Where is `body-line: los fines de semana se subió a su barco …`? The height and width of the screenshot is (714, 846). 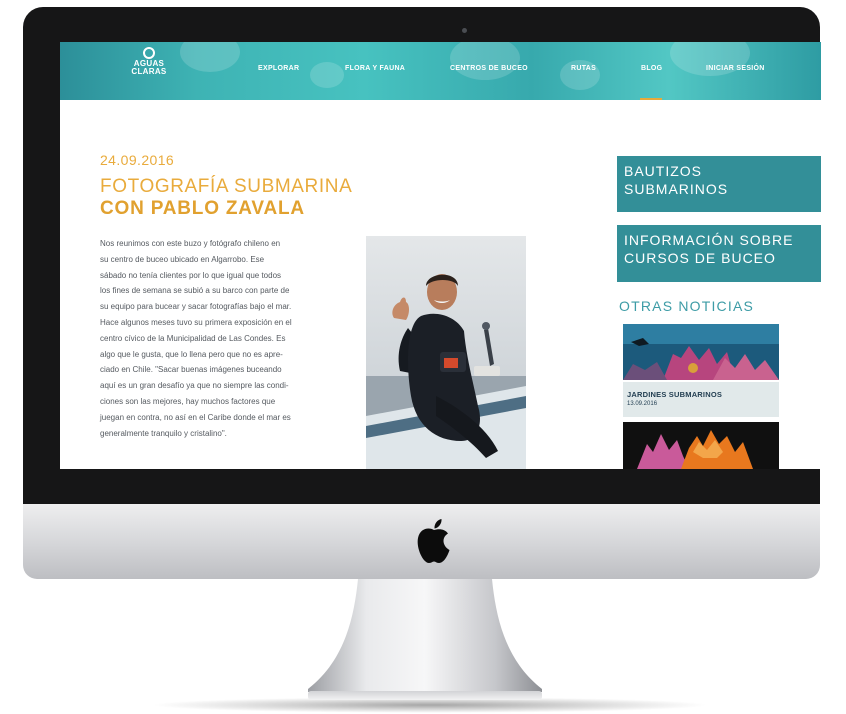
body-line: los fines de semana se subió a su barco … is located at coordinates (195, 291).